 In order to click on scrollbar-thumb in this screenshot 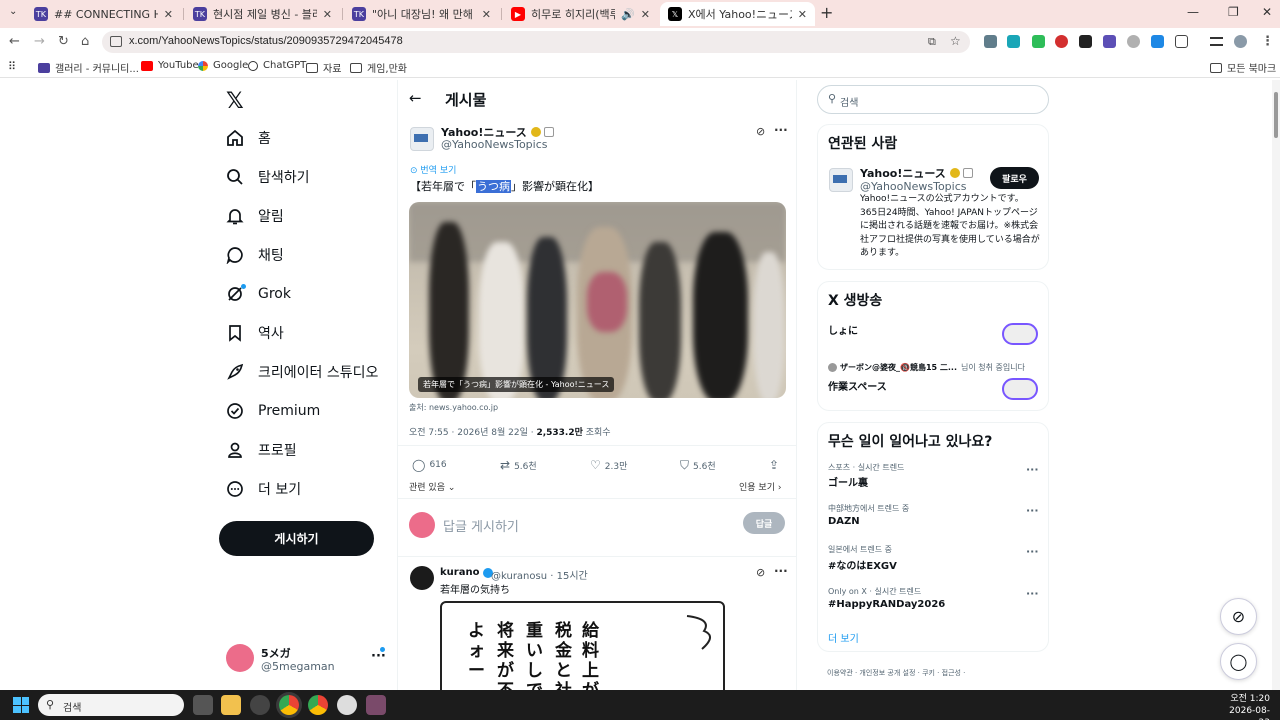, I will do `click(1276, 115)`.